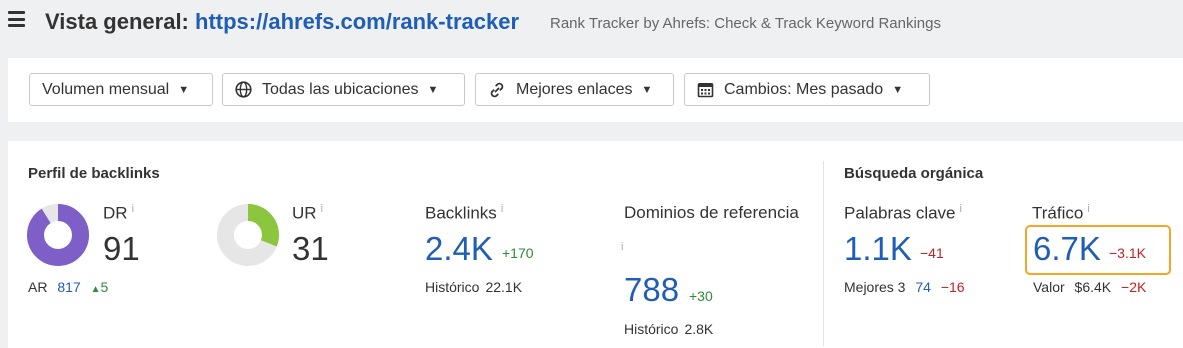 Image resolution: width=1183 pixels, height=348 pixels. What do you see at coordinates (701, 296) in the screenshot?
I see `ref-domains-change: +30` at bounding box center [701, 296].